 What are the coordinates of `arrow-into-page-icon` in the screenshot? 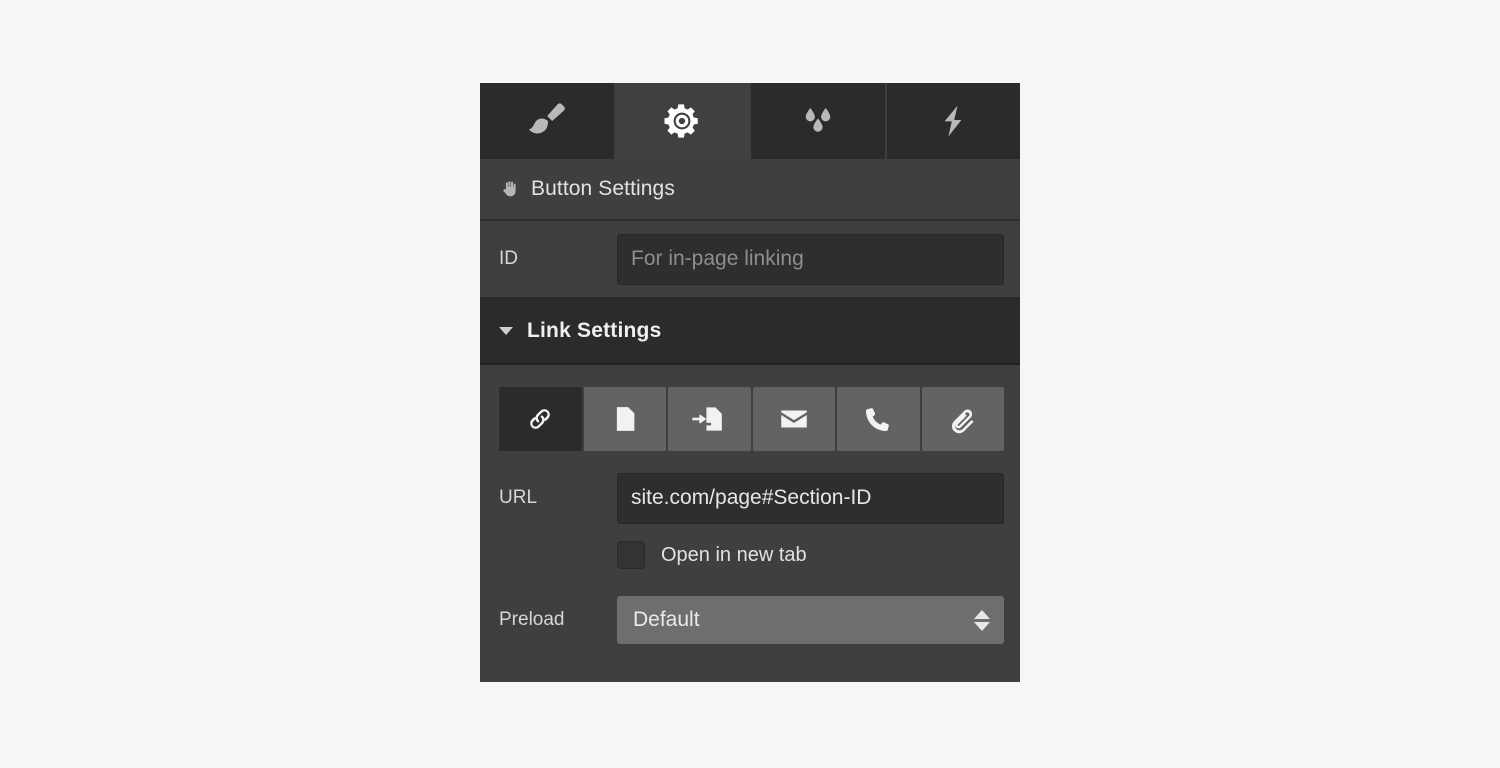 It's located at (709, 419).